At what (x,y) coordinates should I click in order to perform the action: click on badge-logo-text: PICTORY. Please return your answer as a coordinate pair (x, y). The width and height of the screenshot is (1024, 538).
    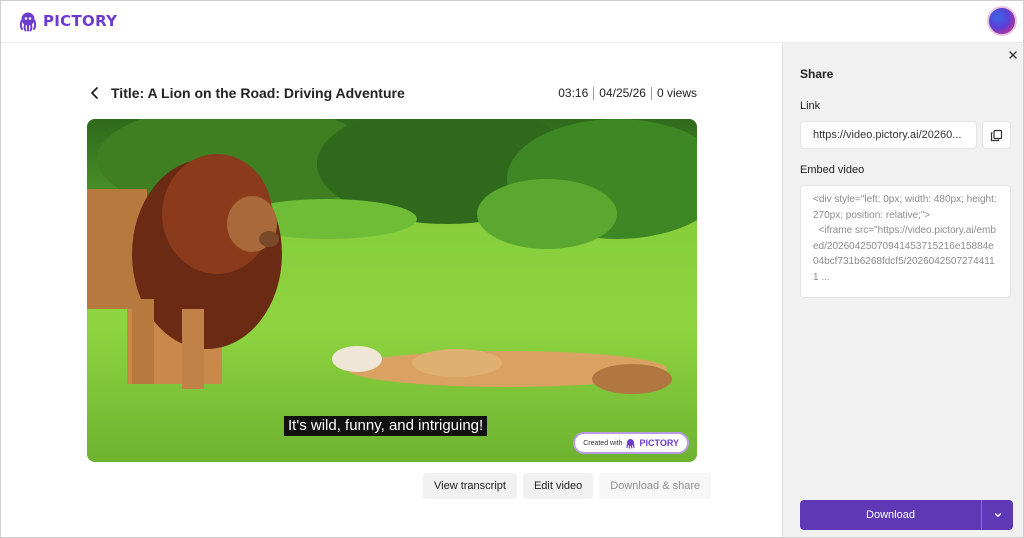
    Looking at the image, I should click on (659, 443).